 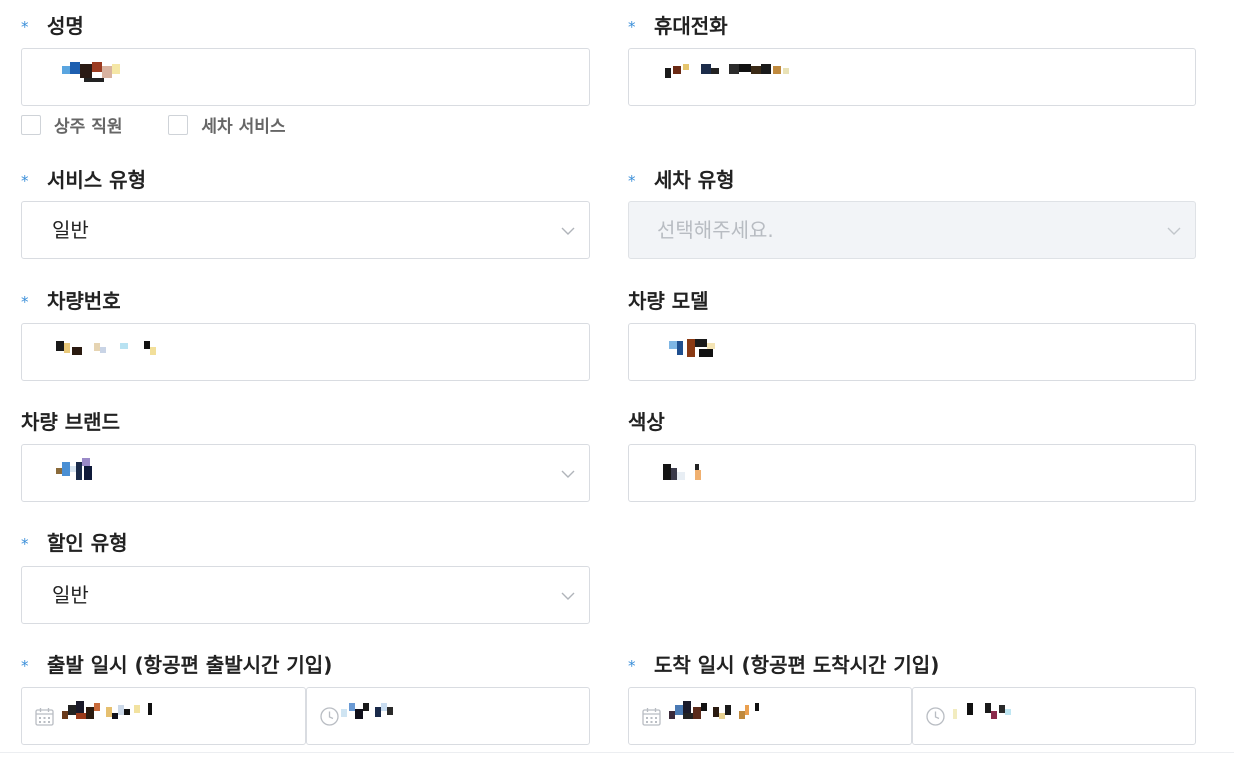 I want to click on car-brand-label: 차량 브랜드, so click(x=70, y=422).